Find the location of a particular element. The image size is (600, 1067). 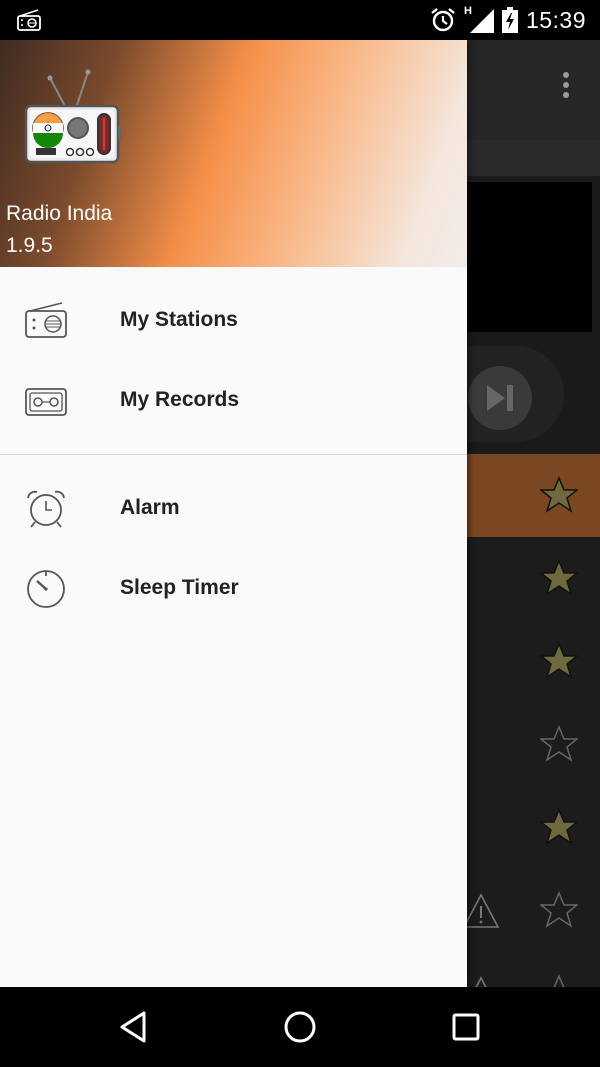

battery-charging-icon is located at coordinates (509, 20).